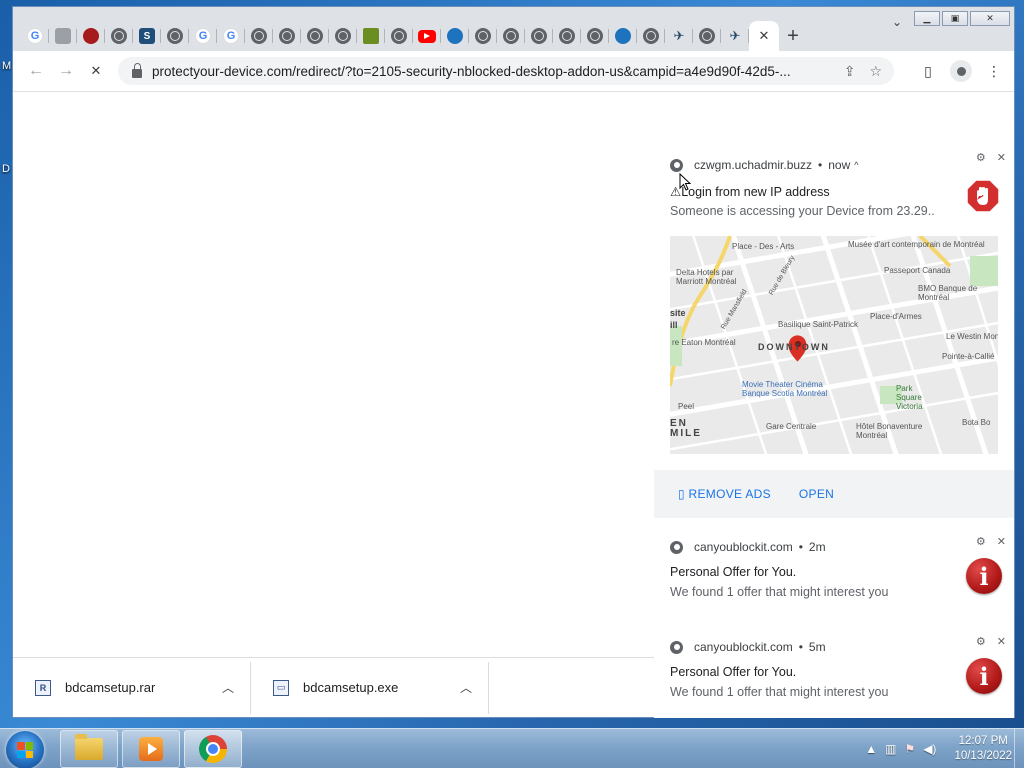 The image size is (1024, 768). I want to click on forward-button: →, so click(66, 71).